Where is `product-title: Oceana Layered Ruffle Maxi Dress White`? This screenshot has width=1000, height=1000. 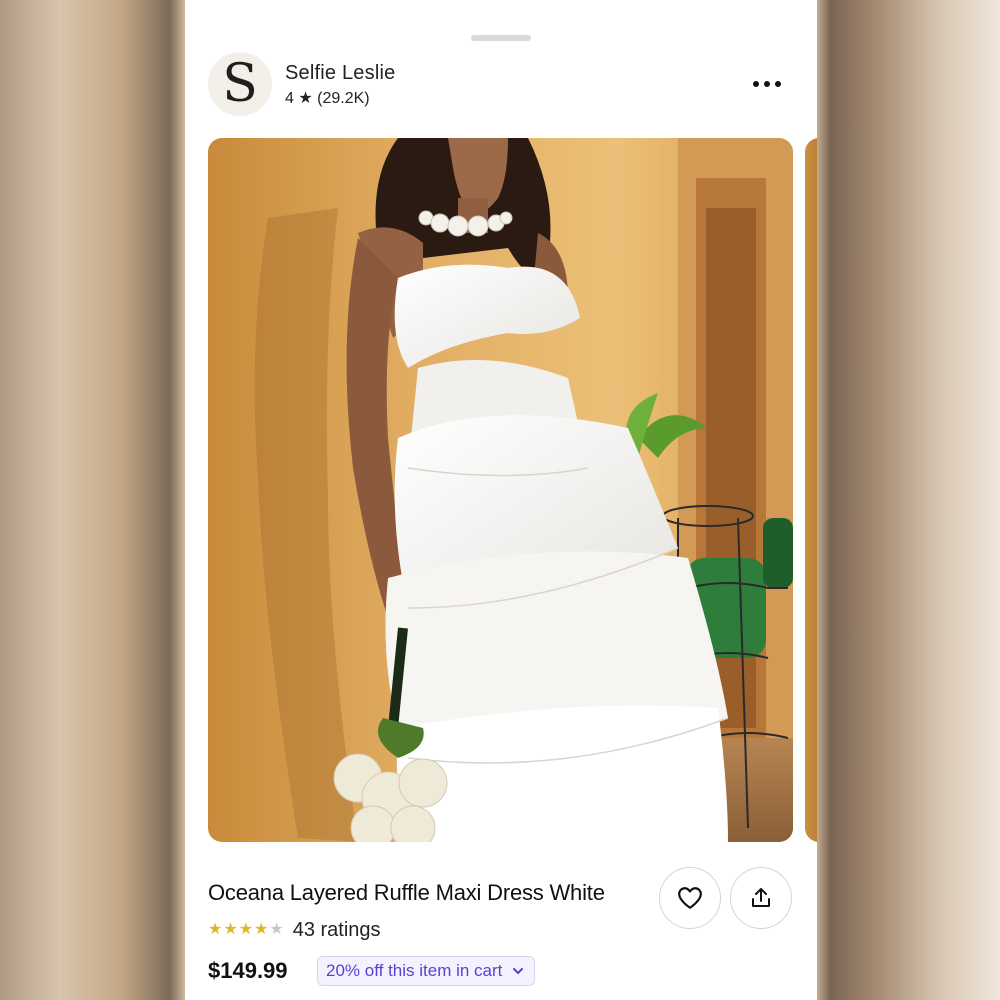
product-title: Oceana Layered Ruffle Maxi Dress White is located at coordinates (406, 892).